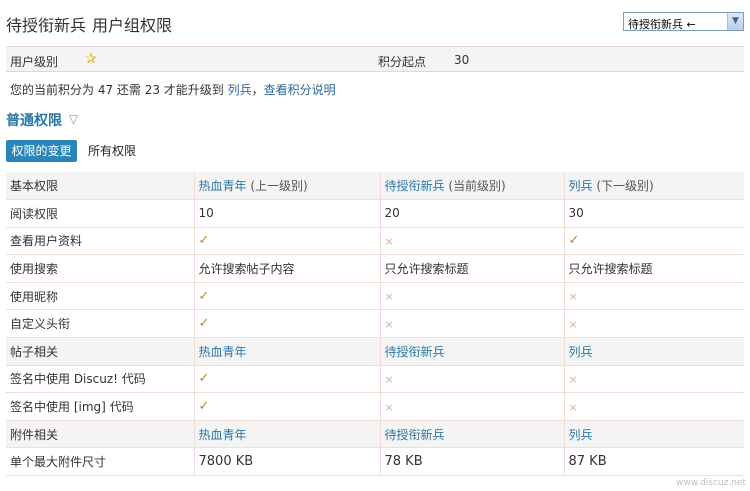 The height and width of the screenshot is (491, 750). What do you see at coordinates (72, 407) in the screenshot?
I see `cell-text: 签名中使用 [img] 代码` at bounding box center [72, 407].